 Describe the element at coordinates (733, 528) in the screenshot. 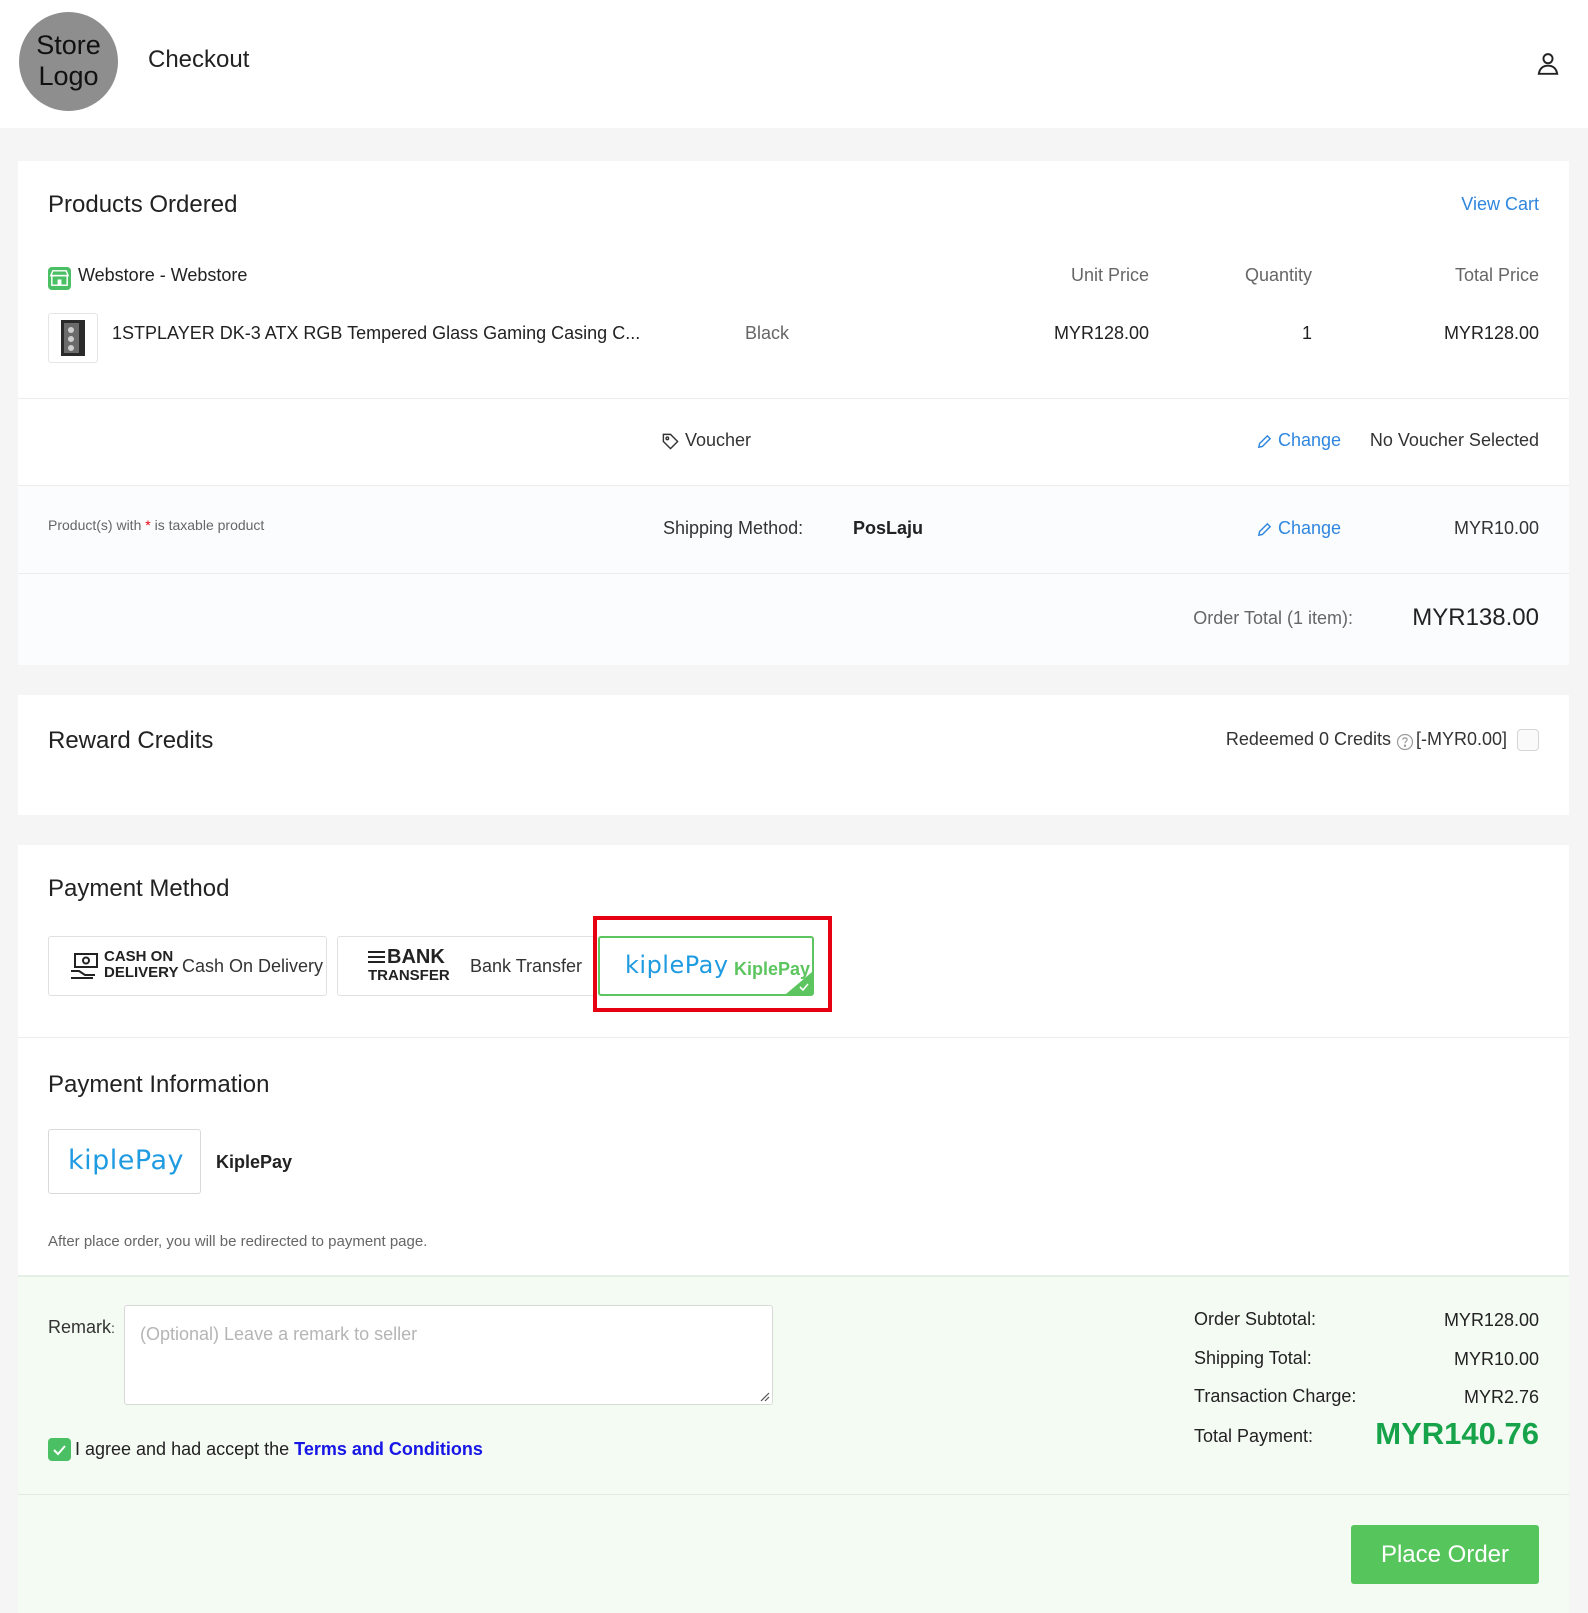

I see `shipping-label: Shipping Method:` at that location.